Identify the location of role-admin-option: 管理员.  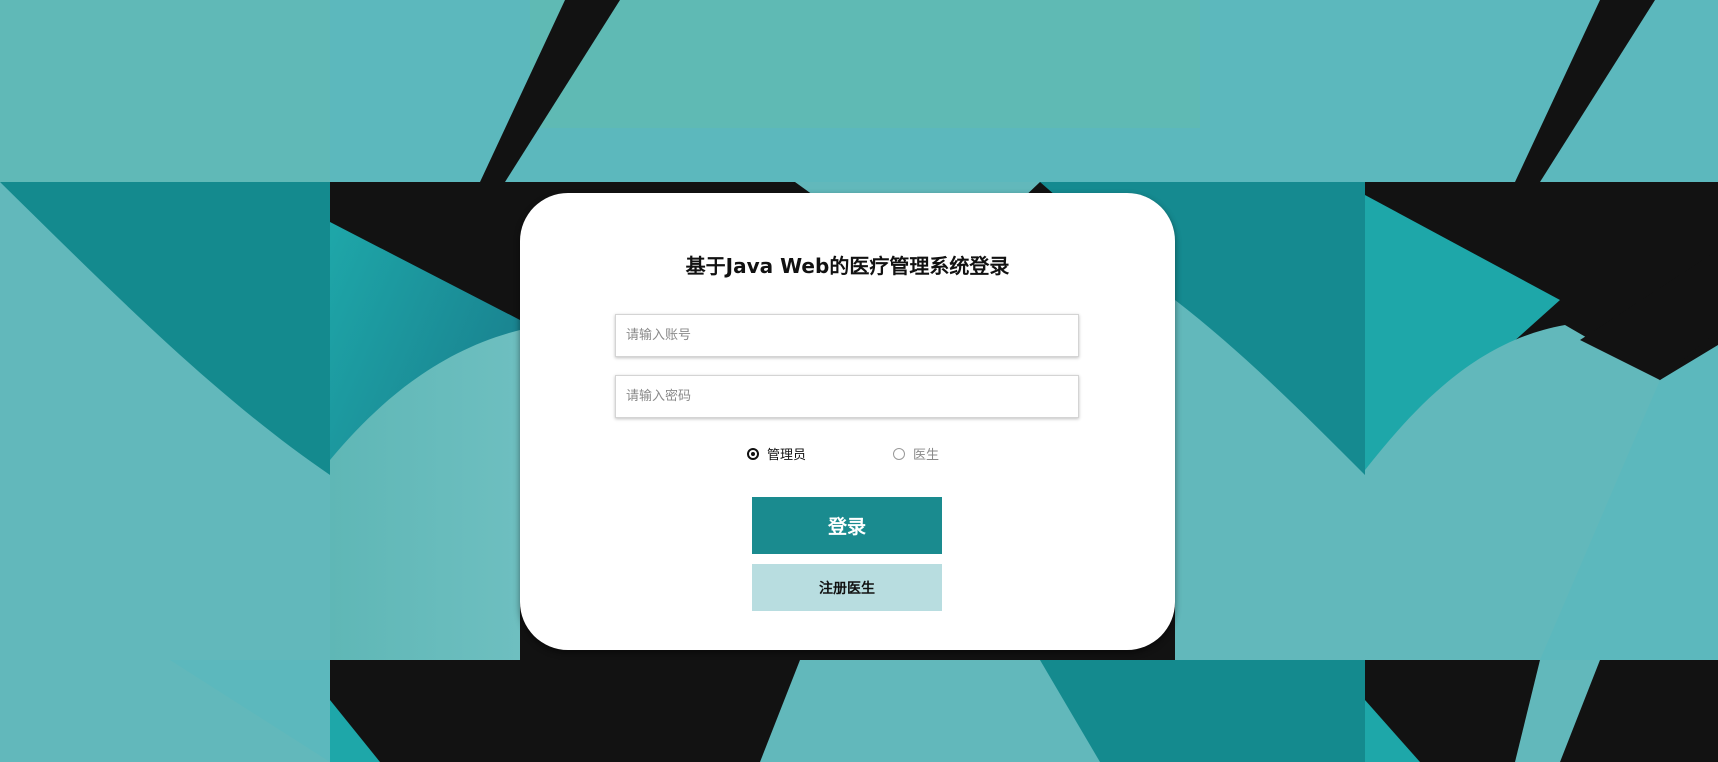
(776, 453).